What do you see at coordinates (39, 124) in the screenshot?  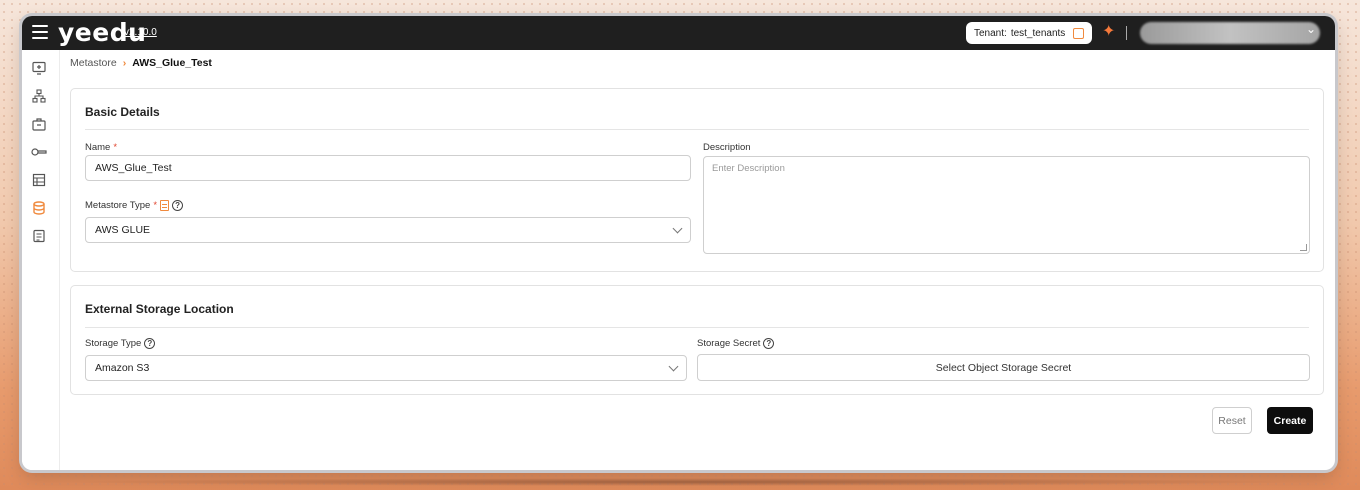 I see `briefcase-icon` at bounding box center [39, 124].